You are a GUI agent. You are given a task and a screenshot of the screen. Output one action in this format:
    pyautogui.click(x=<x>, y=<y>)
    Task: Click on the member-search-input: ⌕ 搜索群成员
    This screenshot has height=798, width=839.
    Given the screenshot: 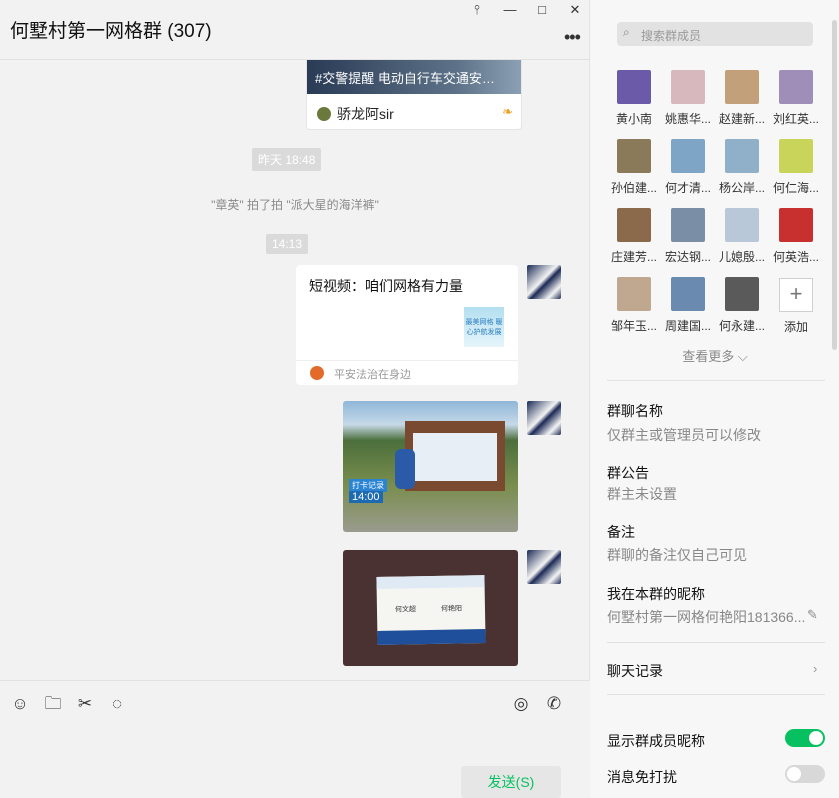 What is the action you would take?
    pyautogui.click(x=715, y=34)
    